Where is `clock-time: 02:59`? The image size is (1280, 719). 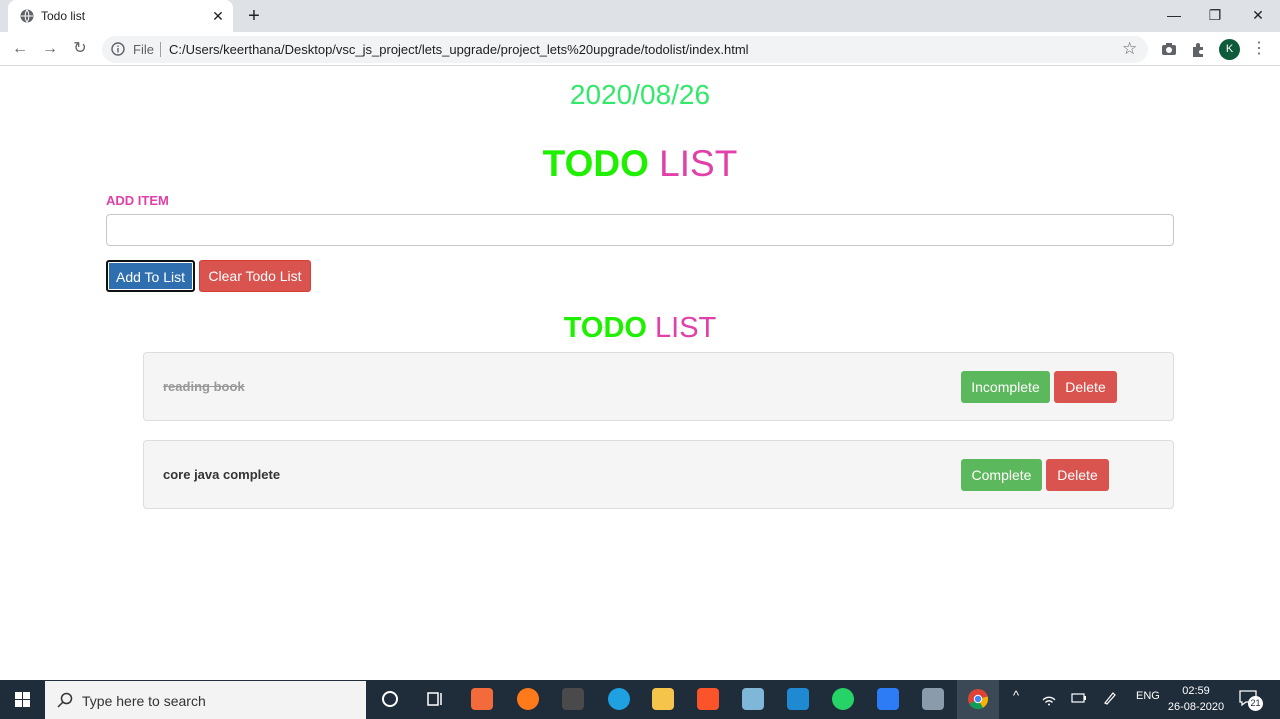
clock-time: 02:59 is located at coordinates (1196, 691).